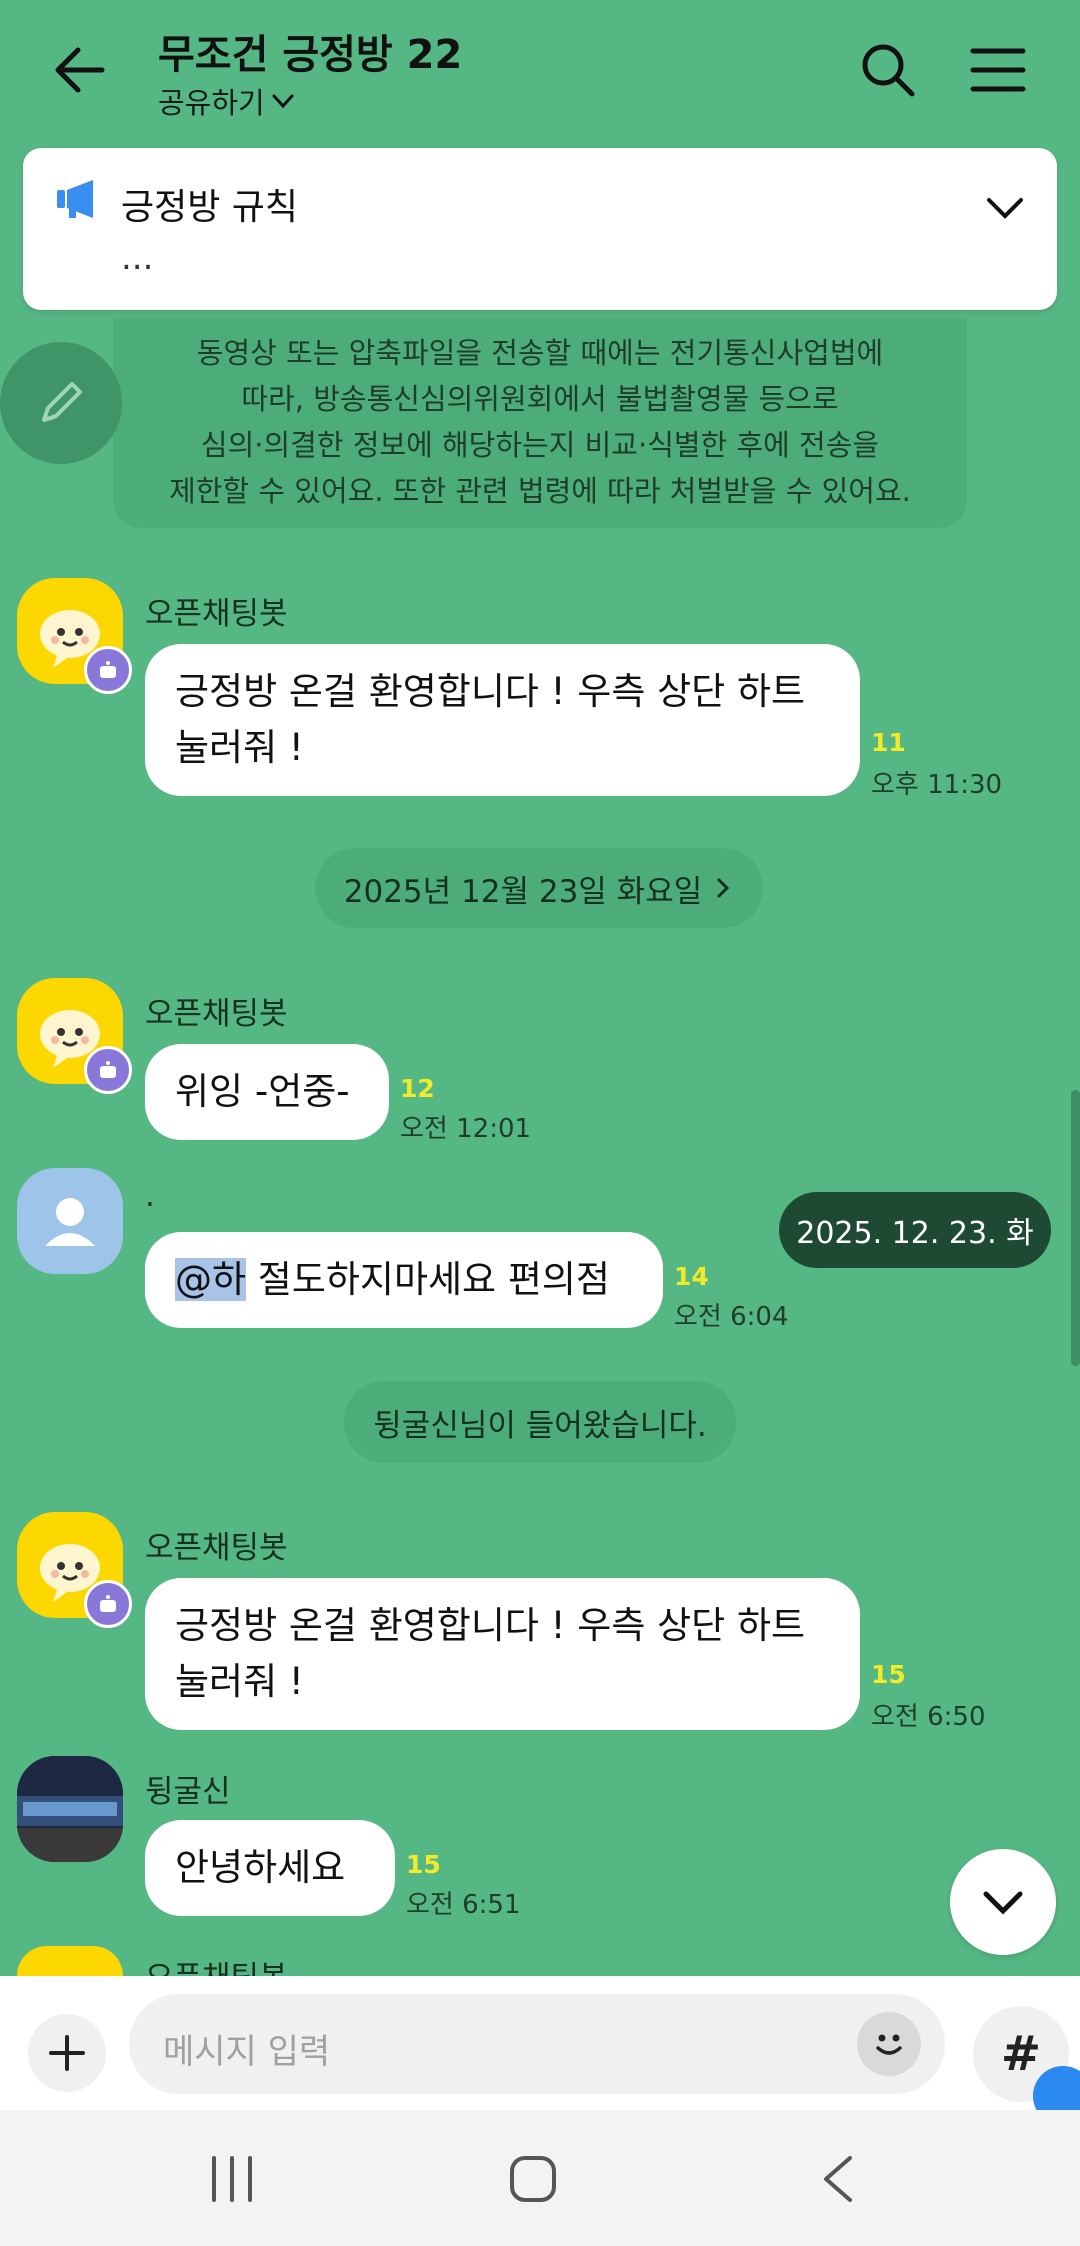  I want to click on date-divider-label: 2025년 12월 23일 화요일, so click(523, 891).